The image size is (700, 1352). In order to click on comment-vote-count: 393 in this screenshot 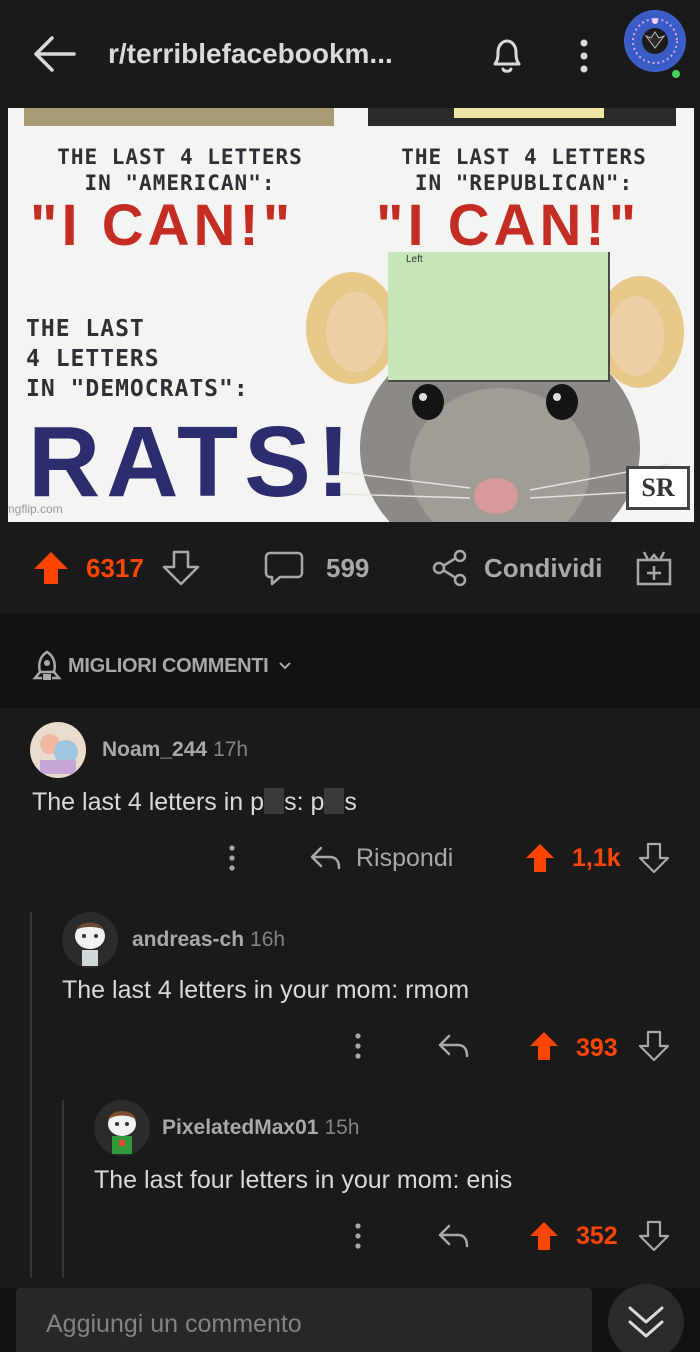, I will do `click(597, 1048)`.